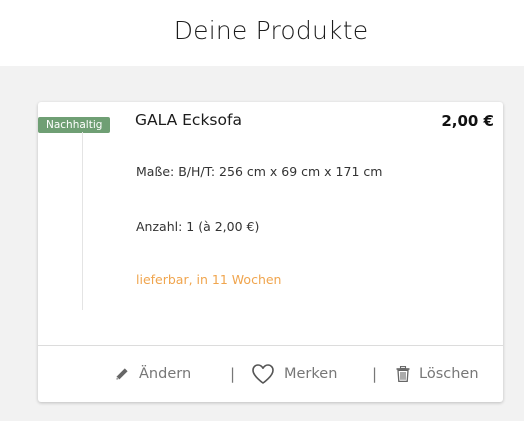 Image resolution: width=524 pixels, height=421 pixels. I want to click on image-divider, so click(82, 221).